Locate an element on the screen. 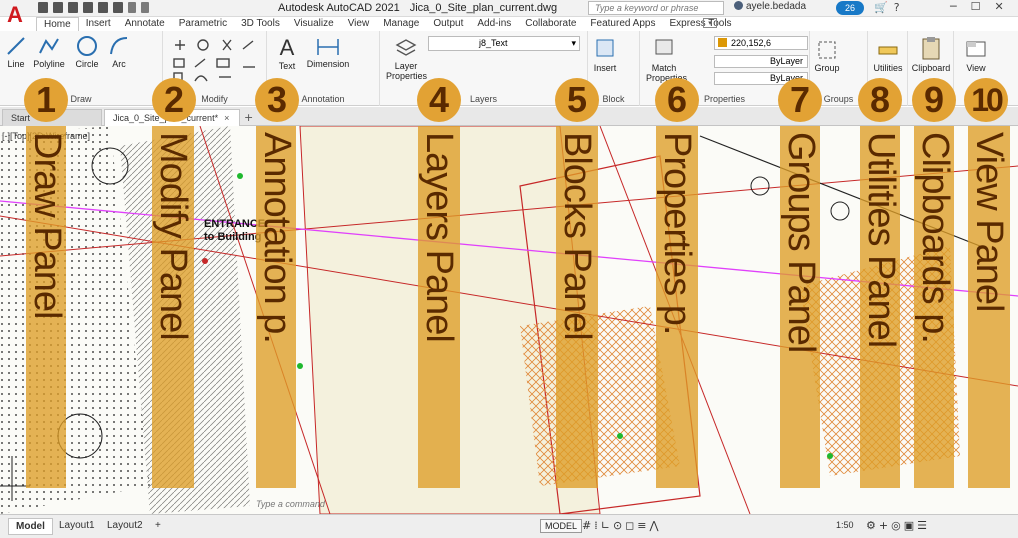  plot-icon is located at coordinates (118, 7).